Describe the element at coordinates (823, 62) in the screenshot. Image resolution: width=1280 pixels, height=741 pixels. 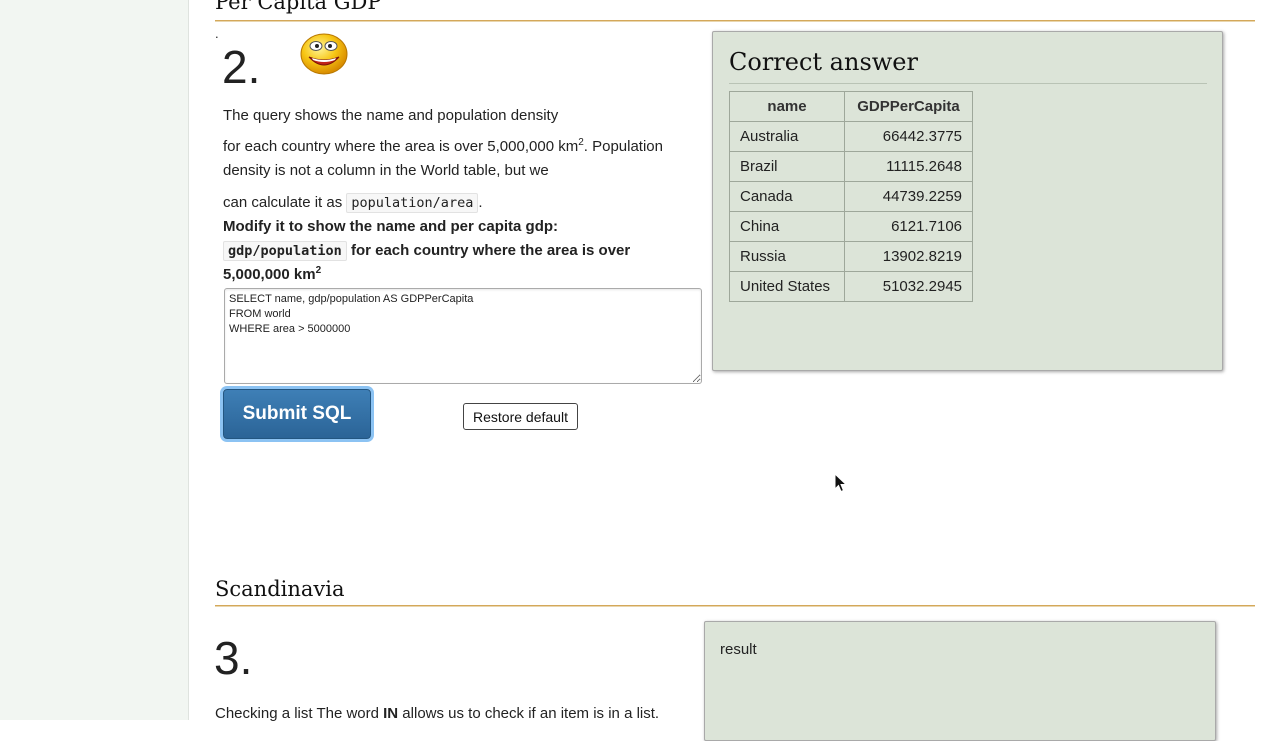
I see `correct-answer-title: Correct answer` at that location.